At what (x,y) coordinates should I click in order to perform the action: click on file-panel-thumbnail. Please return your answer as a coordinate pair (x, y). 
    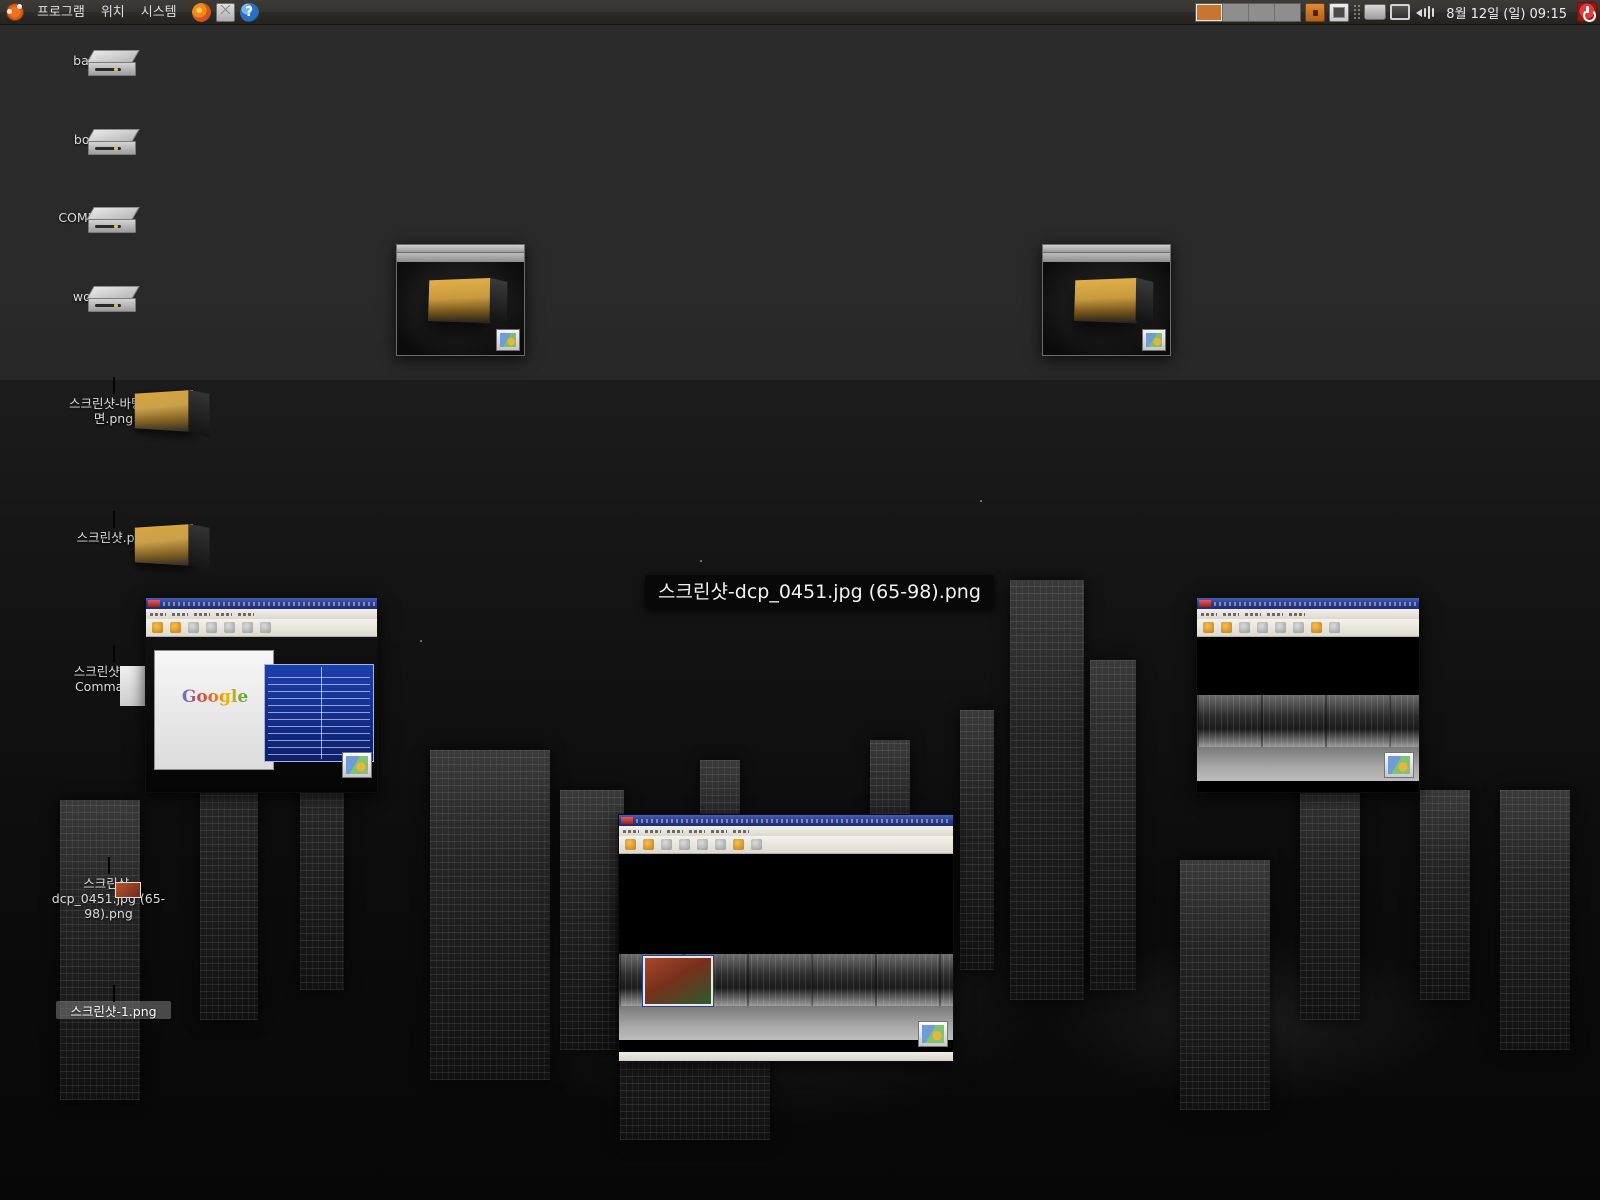
    Looking at the image, I should click on (319, 713).